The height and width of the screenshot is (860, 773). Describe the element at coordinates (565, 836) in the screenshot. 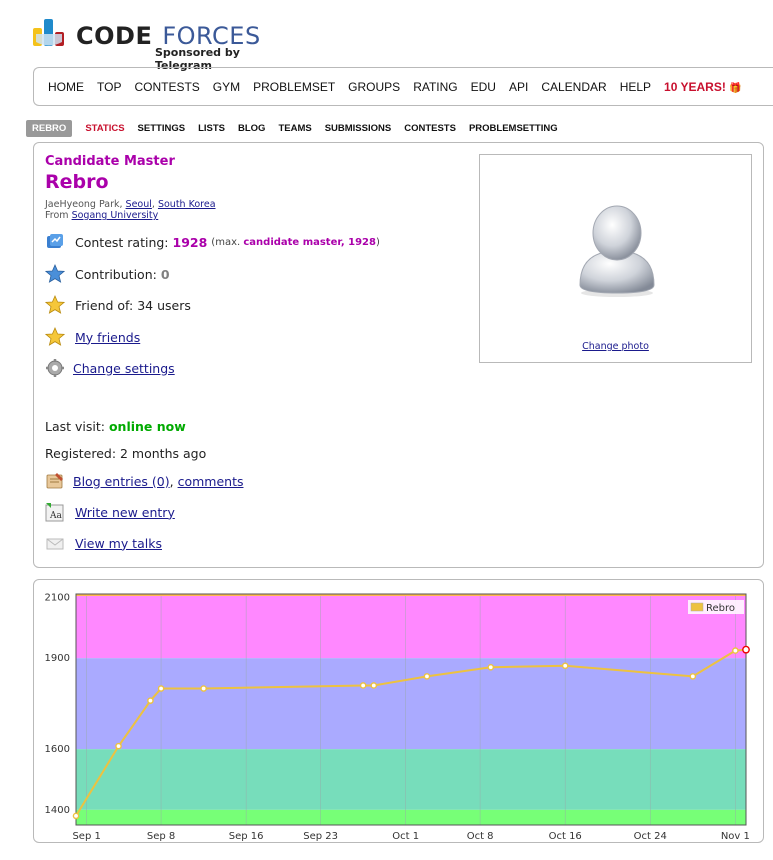

I see `x-tick-label: Oct 16` at that location.